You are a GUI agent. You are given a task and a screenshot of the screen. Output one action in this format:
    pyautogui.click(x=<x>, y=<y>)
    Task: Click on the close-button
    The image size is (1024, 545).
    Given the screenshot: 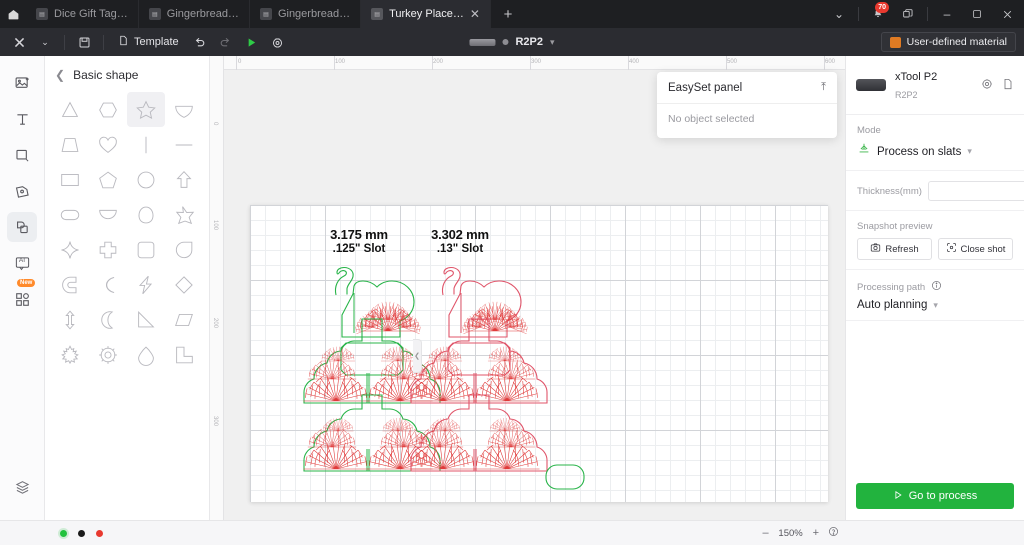 What is the action you would take?
    pyautogui.click(x=1007, y=14)
    